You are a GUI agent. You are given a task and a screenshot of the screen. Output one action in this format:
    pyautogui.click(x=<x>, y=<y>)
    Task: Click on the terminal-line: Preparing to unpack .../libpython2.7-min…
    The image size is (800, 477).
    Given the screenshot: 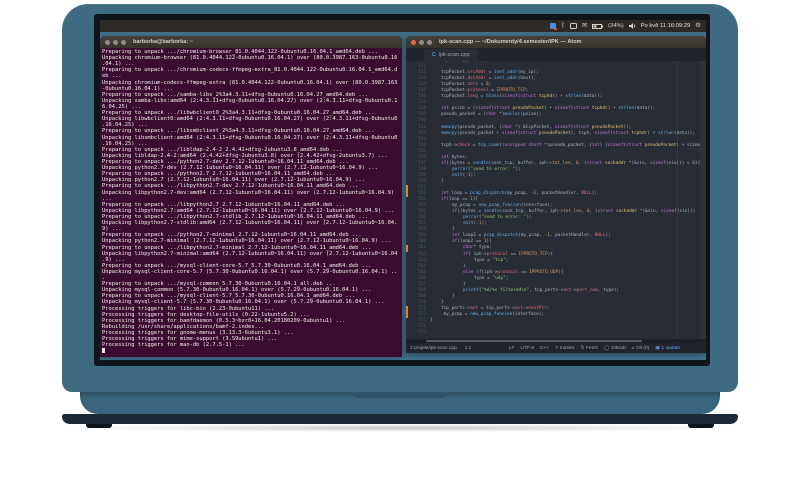 What is the action you would take?
    pyautogui.click(x=237, y=247)
    